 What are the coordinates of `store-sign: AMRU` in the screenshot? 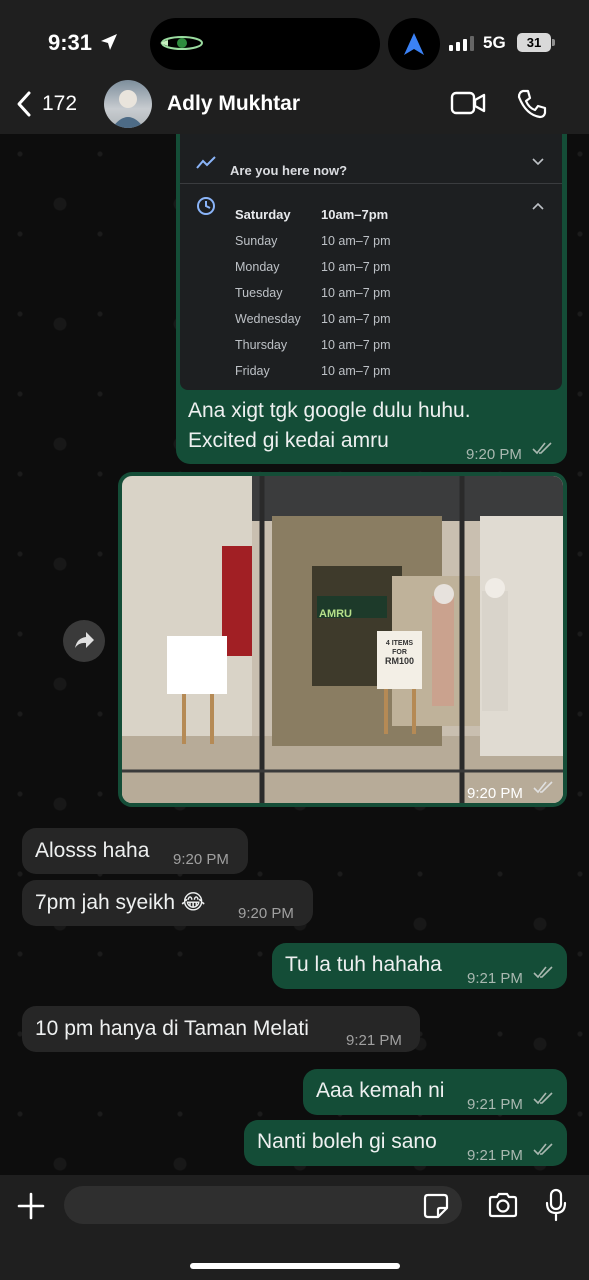 It's located at (335, 614).